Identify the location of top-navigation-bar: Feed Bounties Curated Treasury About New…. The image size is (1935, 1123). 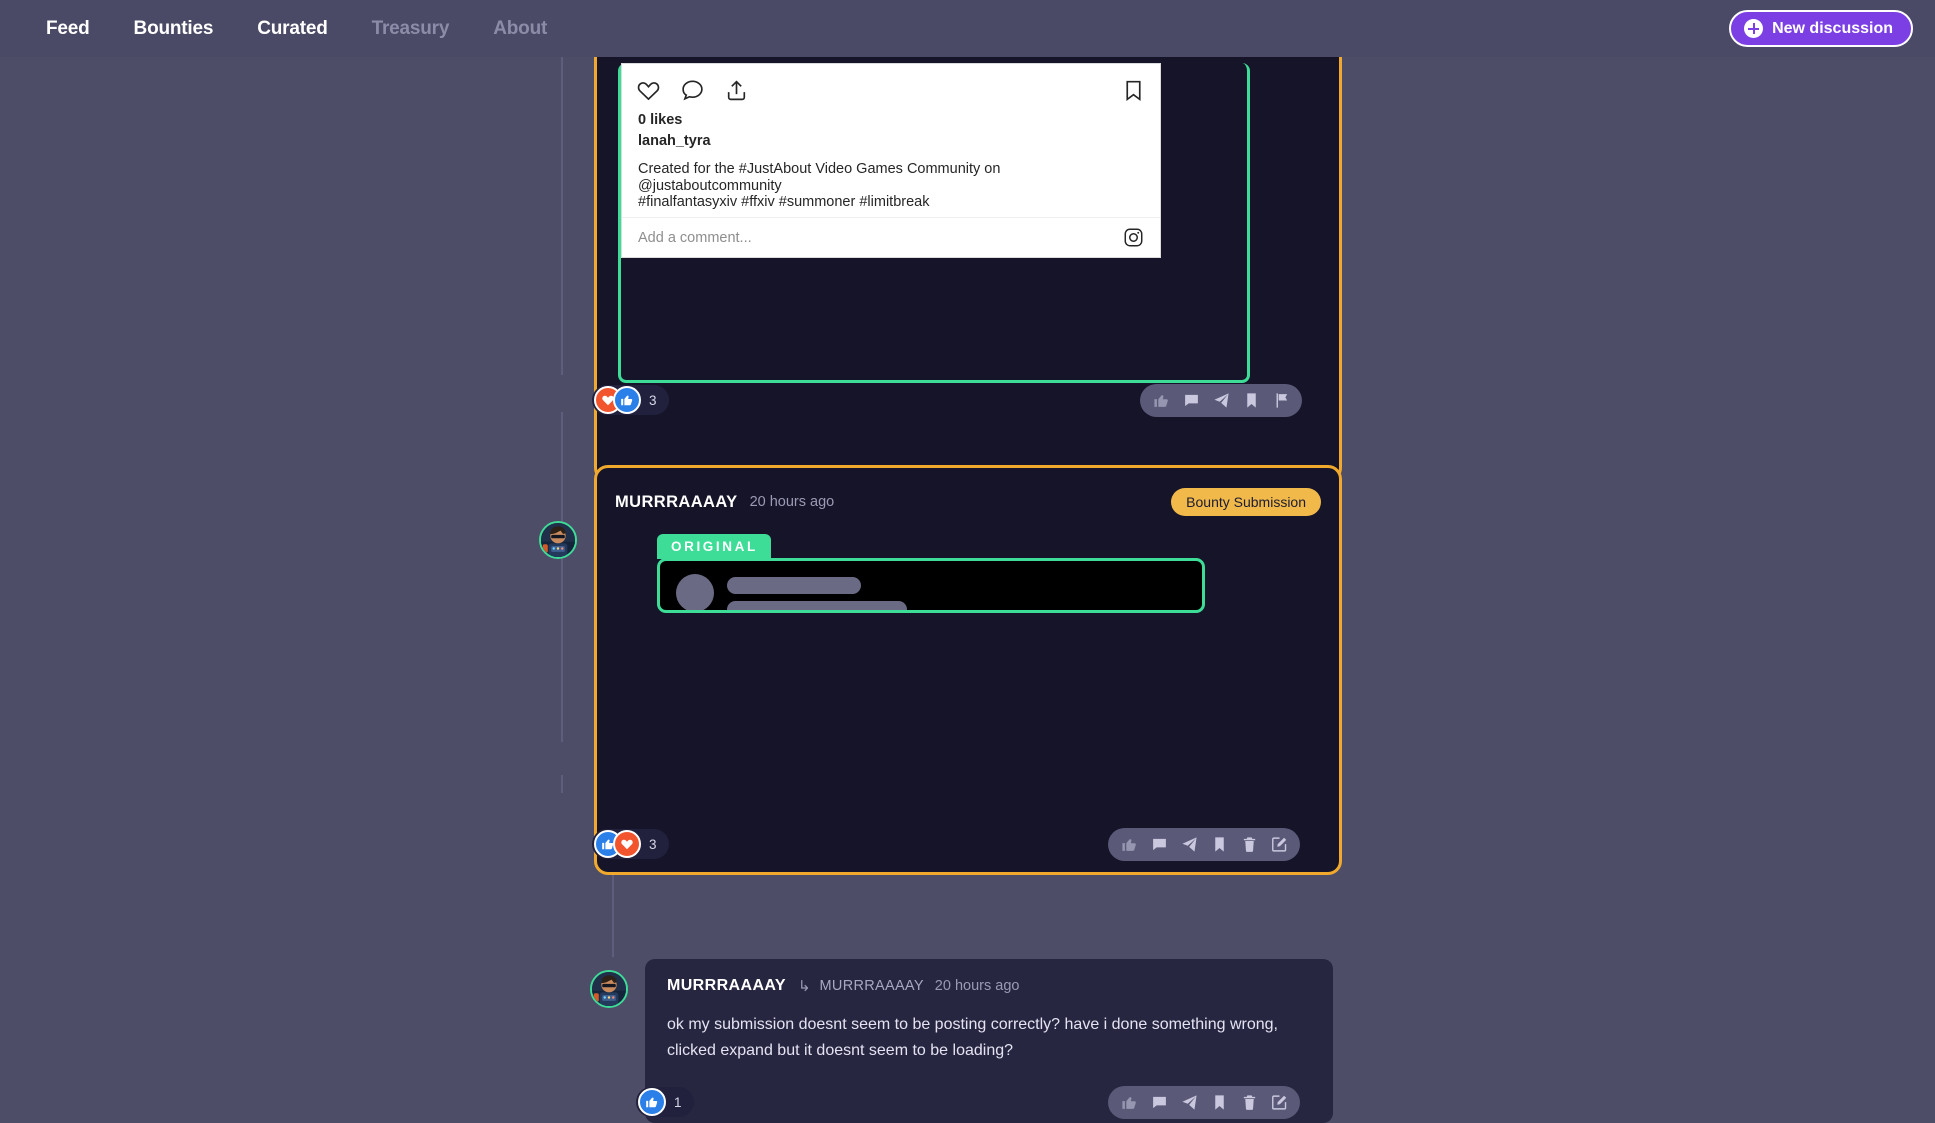
(967, 28).